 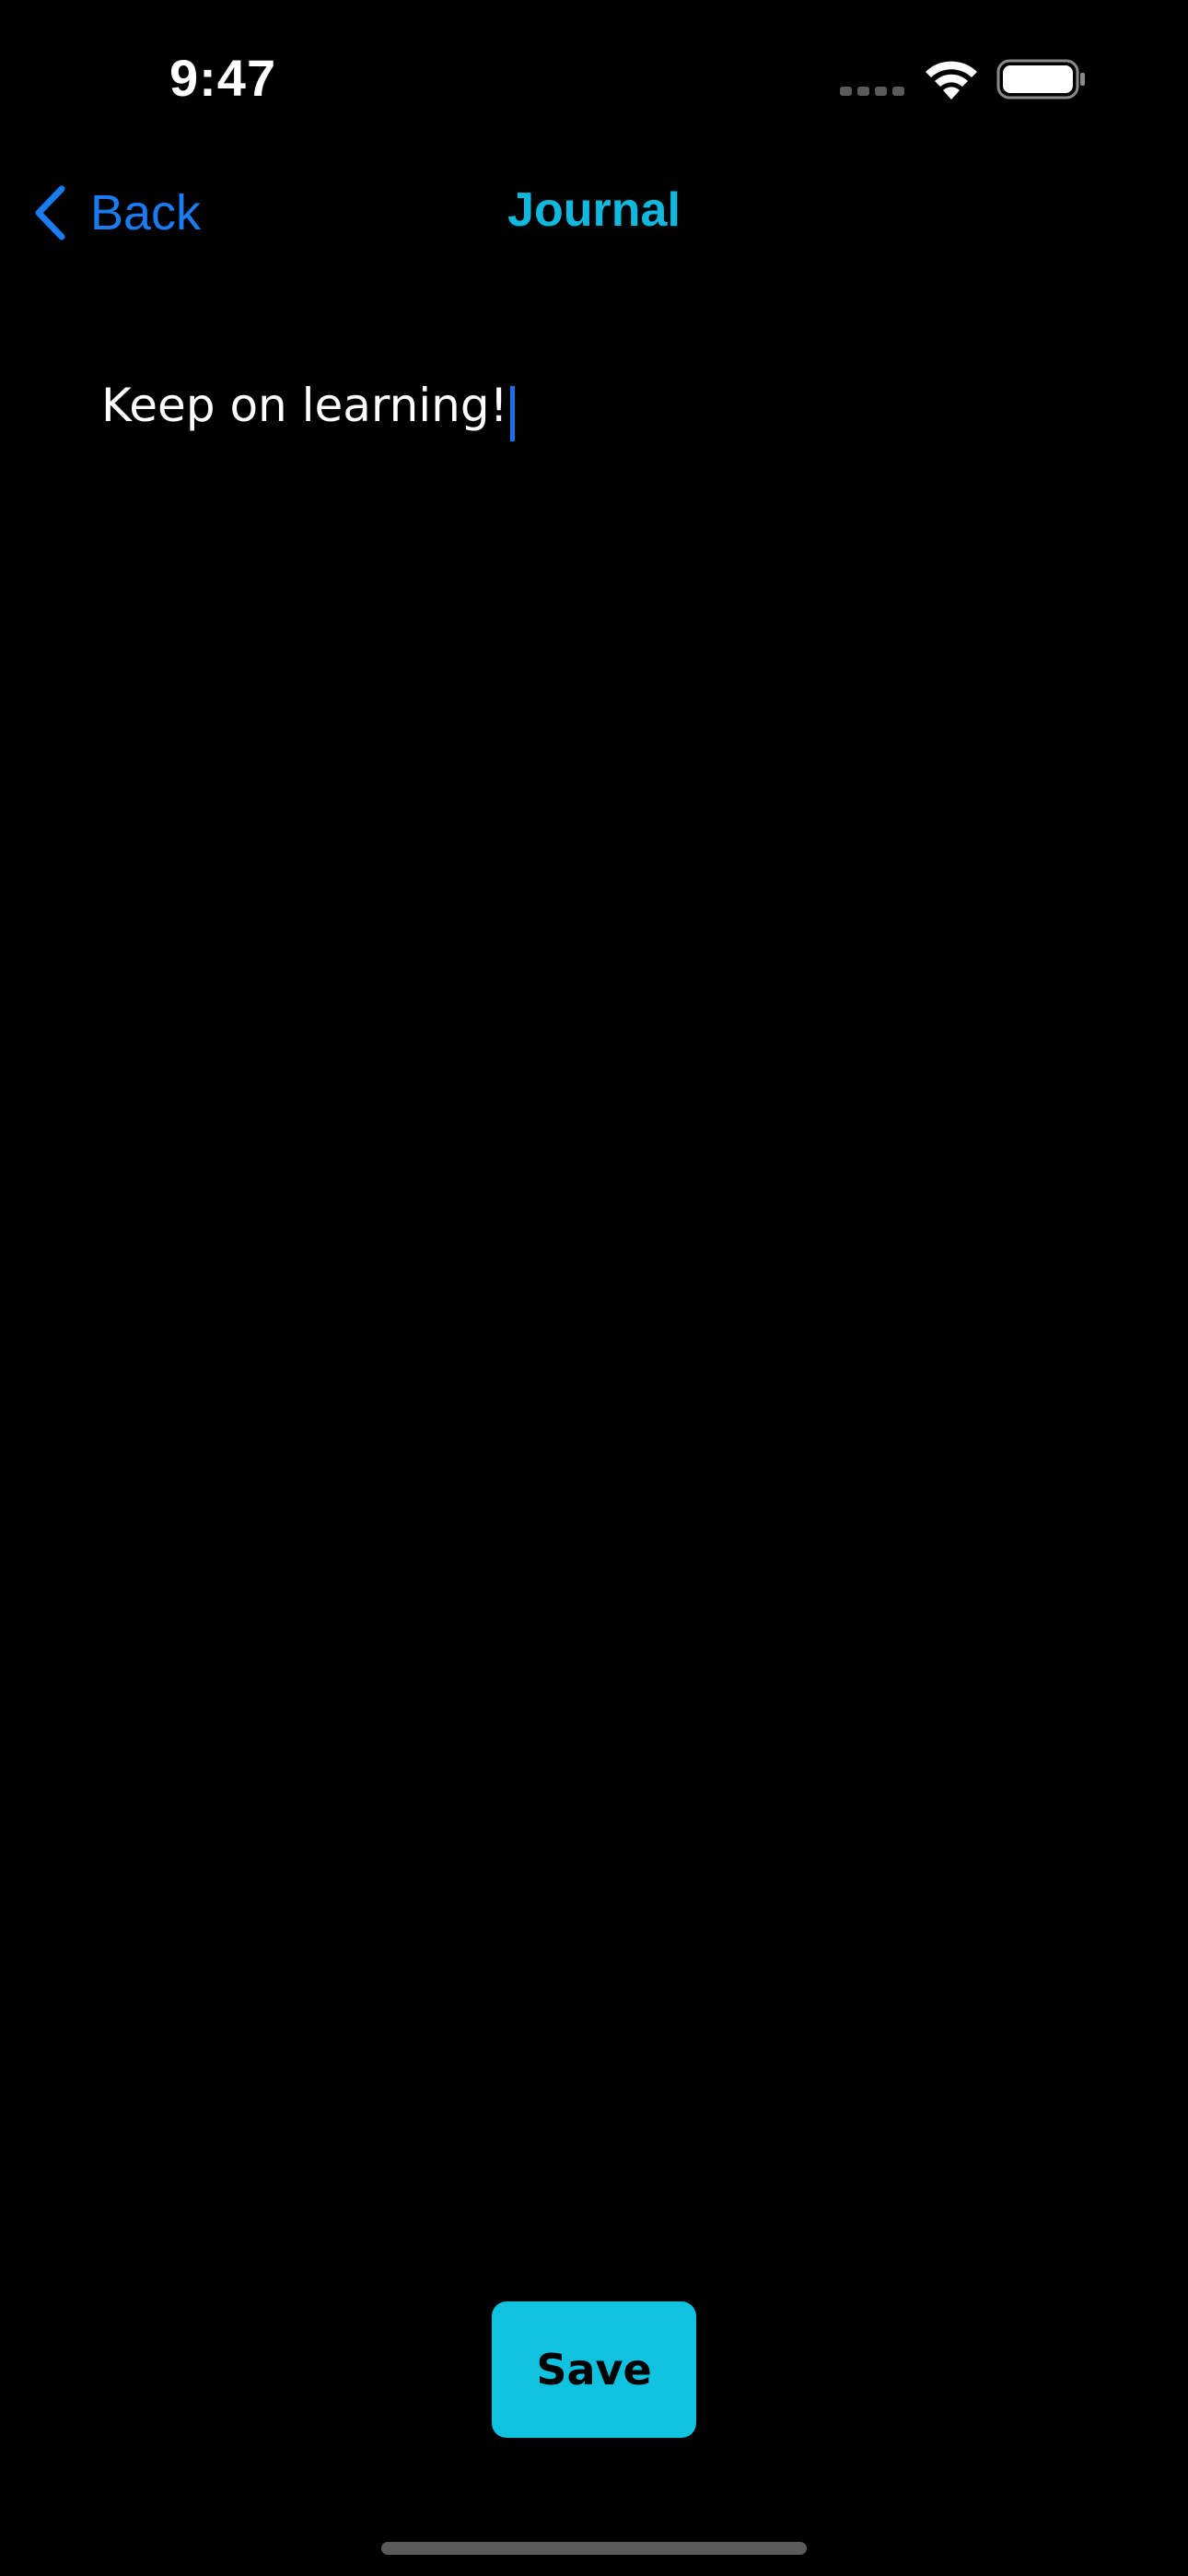 I want to click on wifi-icon, so click(x=951, y=80).